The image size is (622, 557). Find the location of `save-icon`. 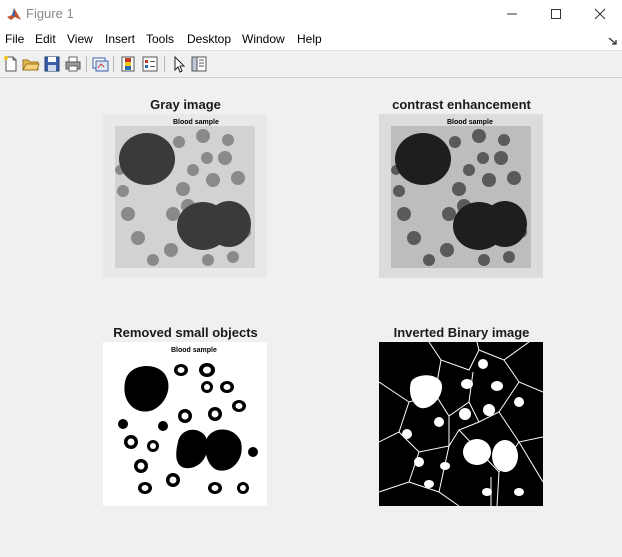

save-icon is located at coordinates (52, 64).